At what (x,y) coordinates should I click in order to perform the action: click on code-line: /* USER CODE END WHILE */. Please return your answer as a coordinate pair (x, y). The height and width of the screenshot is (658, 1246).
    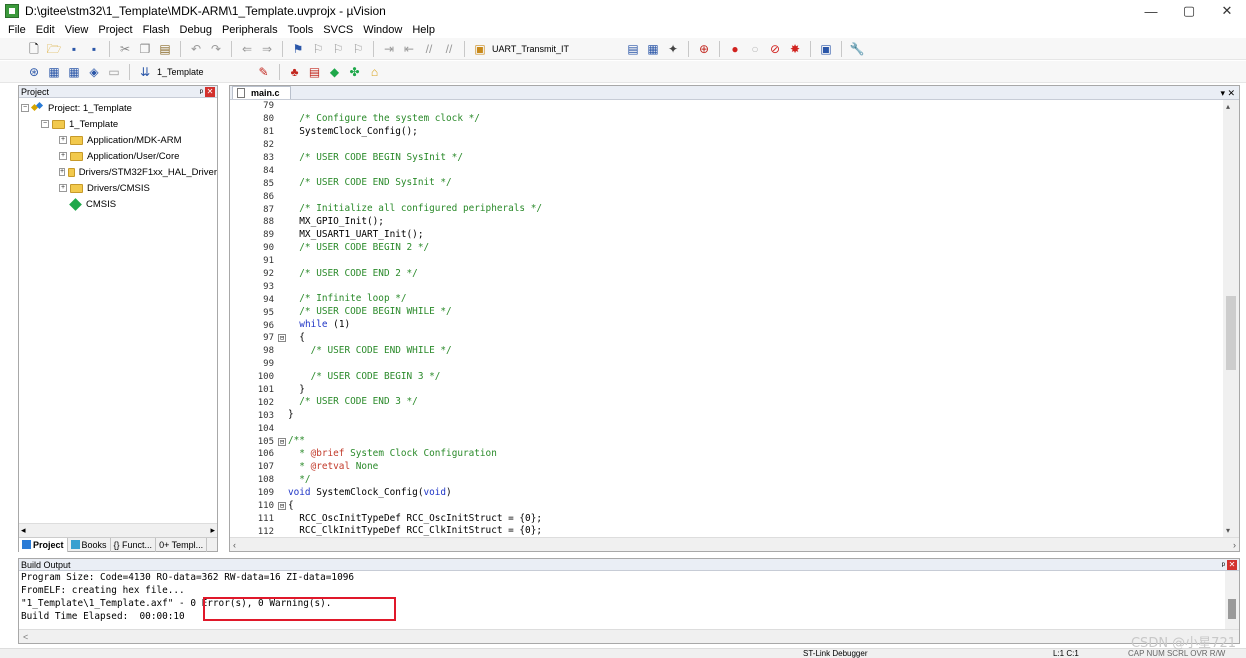
    Looking at the image, I should click on (756, 351).